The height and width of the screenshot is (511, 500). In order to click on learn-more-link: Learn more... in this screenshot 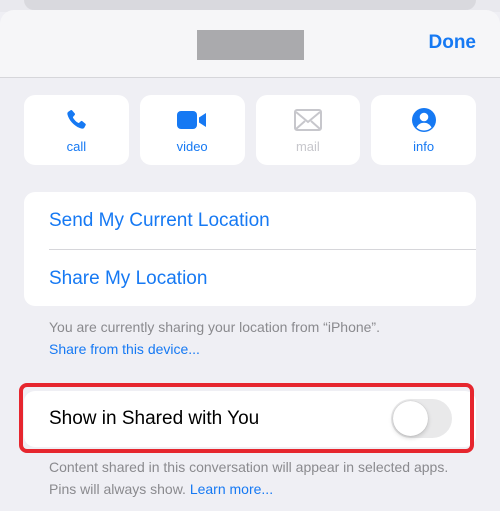, I will do `click(231, 489)`.